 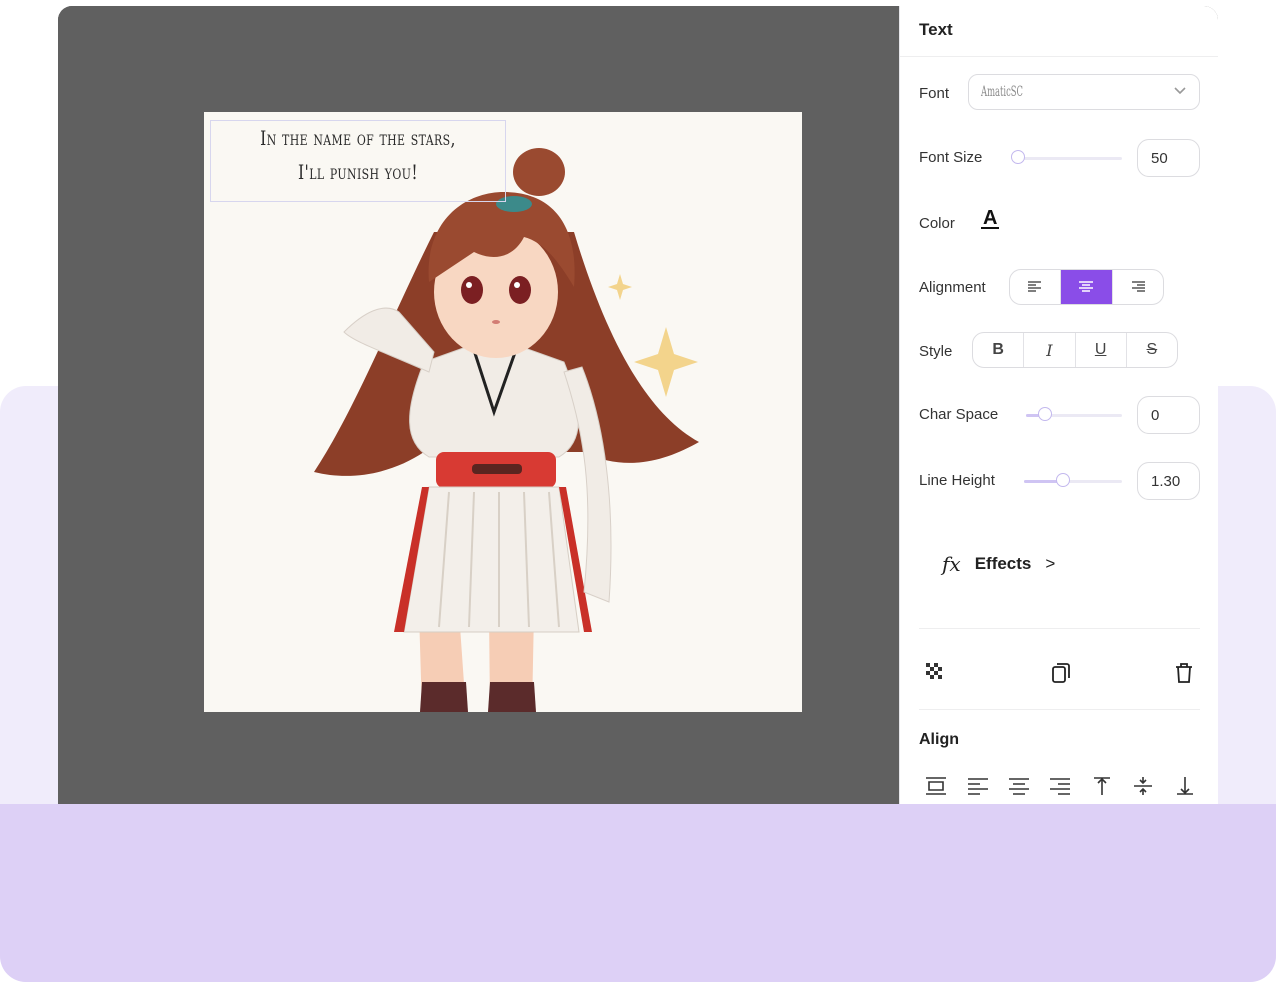 What do you see at coordinates (358, 138) in the screenshot?
I see `text-line-1: In the name of the stars,` at bounding box center [358, 138].